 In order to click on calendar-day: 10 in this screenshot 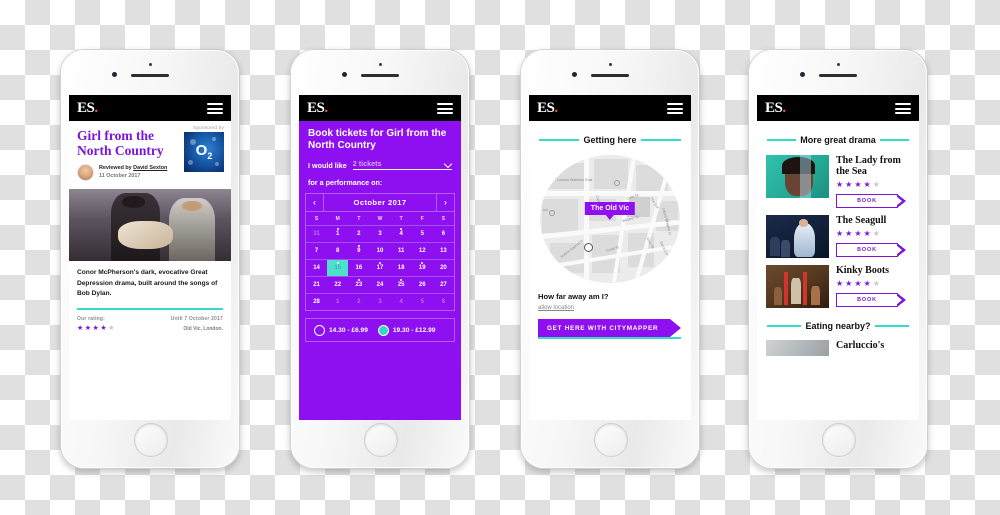, I will do `click(379, 251)`.